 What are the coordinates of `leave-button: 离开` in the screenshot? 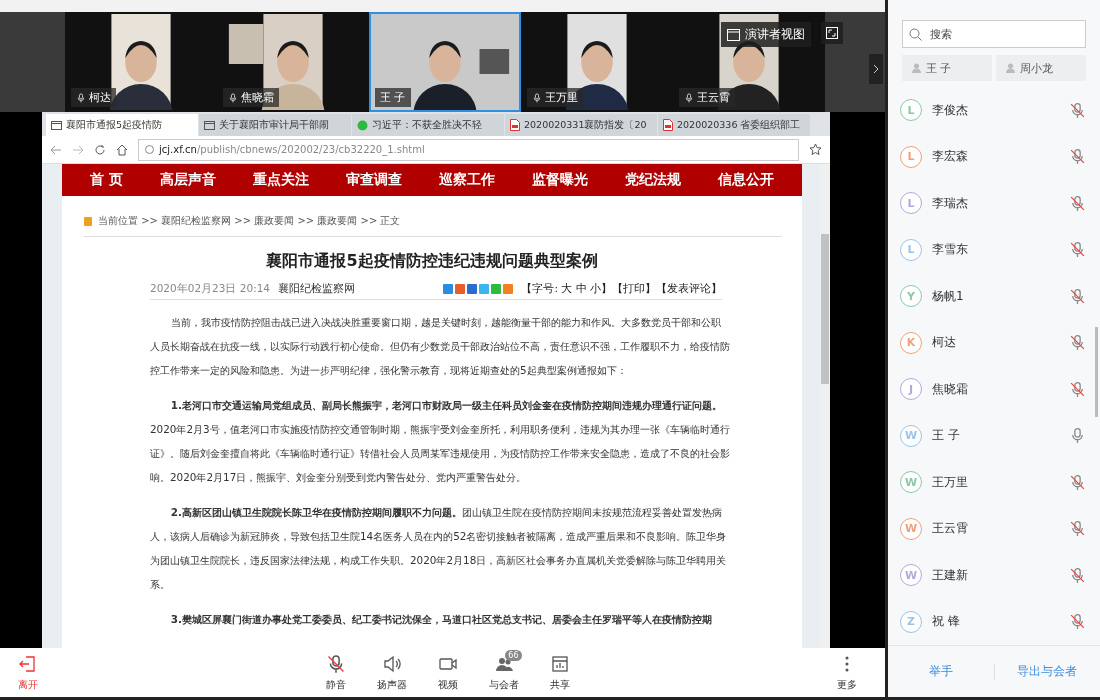 It's located at (28, 672).